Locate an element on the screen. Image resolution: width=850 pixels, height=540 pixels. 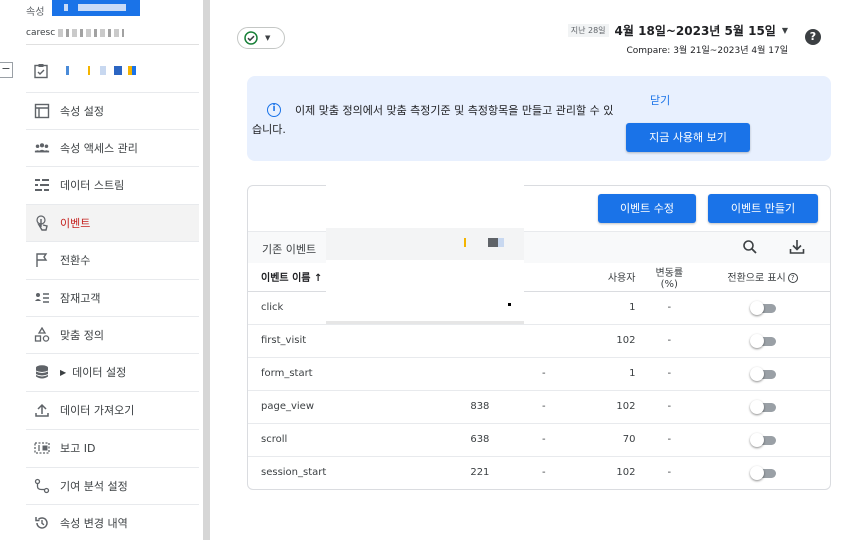
table-row: scroll 638-70- is located at coordinates (539, 440).